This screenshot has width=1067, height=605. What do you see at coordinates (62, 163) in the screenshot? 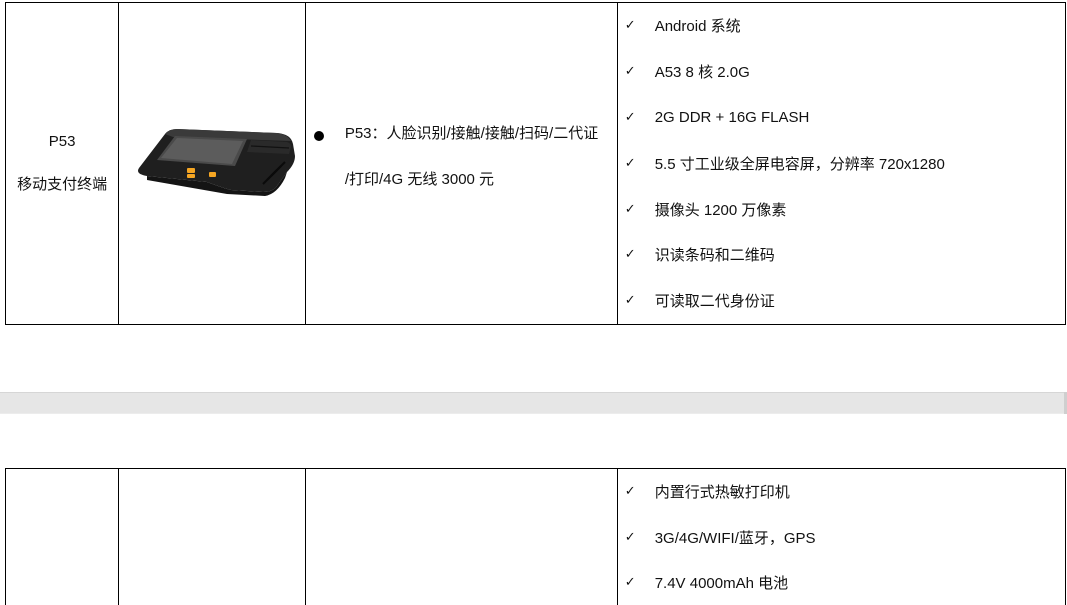
I see `model-cell: P53 移动支付终端` at bounding box center [62, 163].